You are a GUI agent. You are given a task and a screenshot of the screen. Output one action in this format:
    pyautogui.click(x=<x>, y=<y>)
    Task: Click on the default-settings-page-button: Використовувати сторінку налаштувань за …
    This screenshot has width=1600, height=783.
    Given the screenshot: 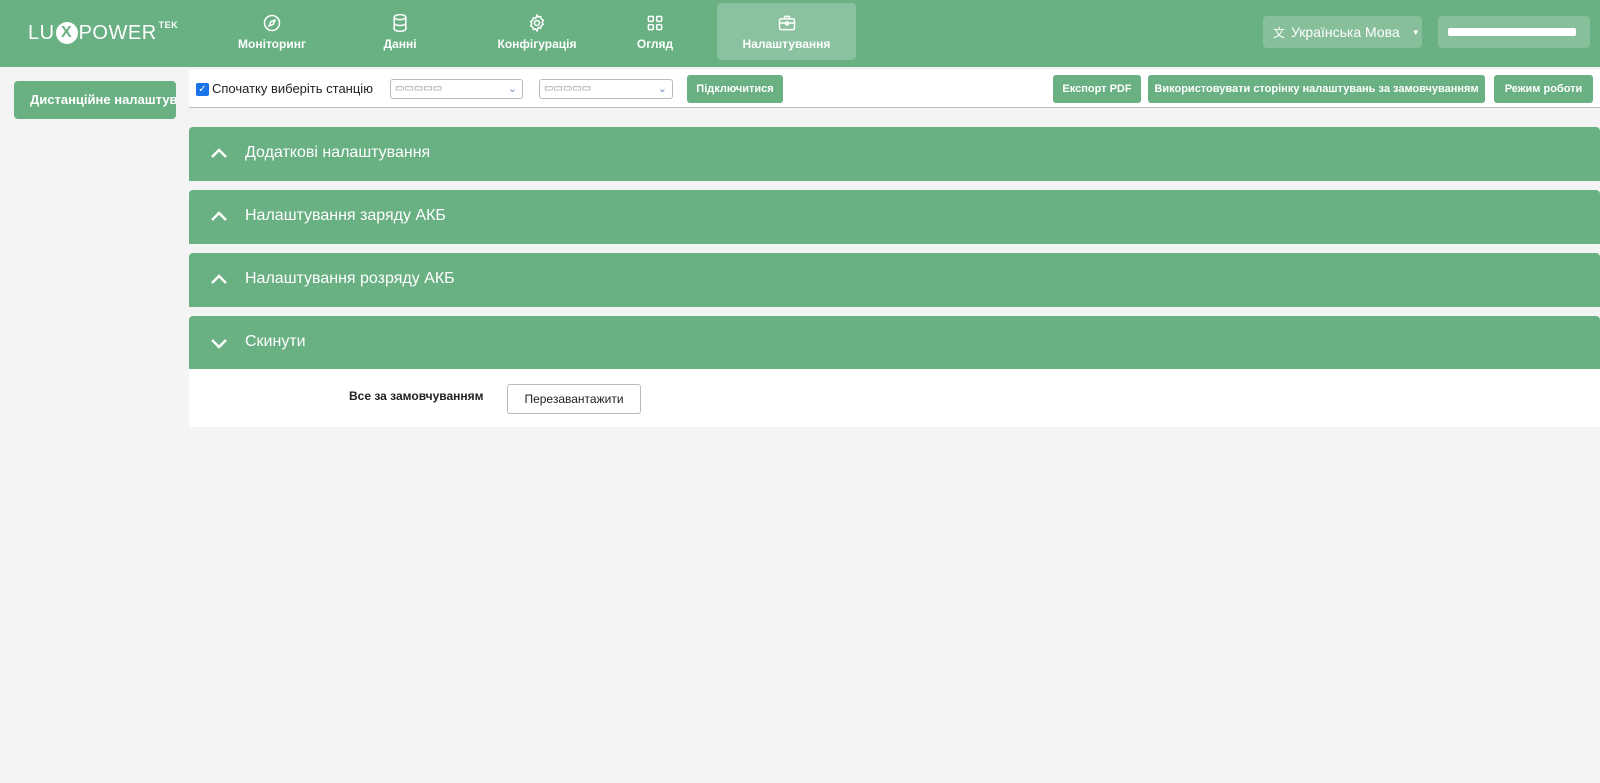 What is the action you would take?
    pyautogui.click(x=1316, y=89)
    